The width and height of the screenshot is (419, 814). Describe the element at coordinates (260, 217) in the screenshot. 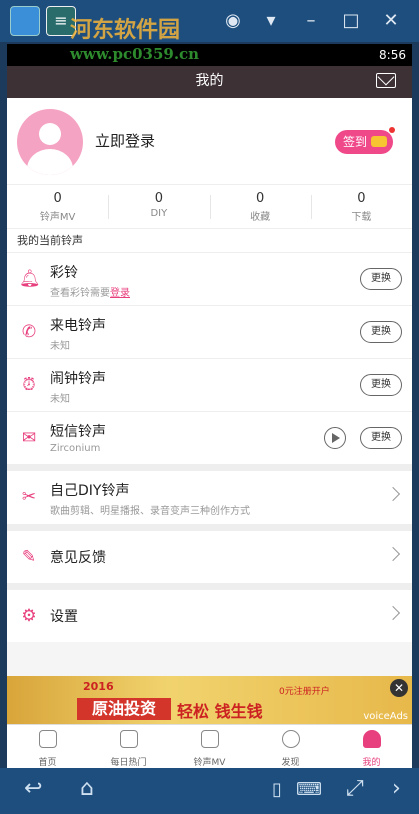

I see `stat-label: 收藏` at that location.